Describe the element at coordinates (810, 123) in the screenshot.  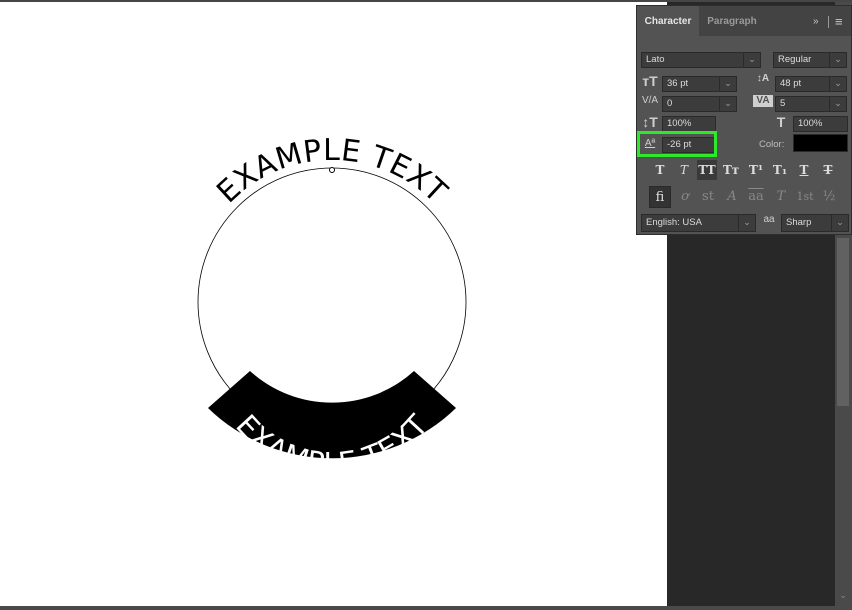
I see `horizontal-scale-value: 100%` at that location.